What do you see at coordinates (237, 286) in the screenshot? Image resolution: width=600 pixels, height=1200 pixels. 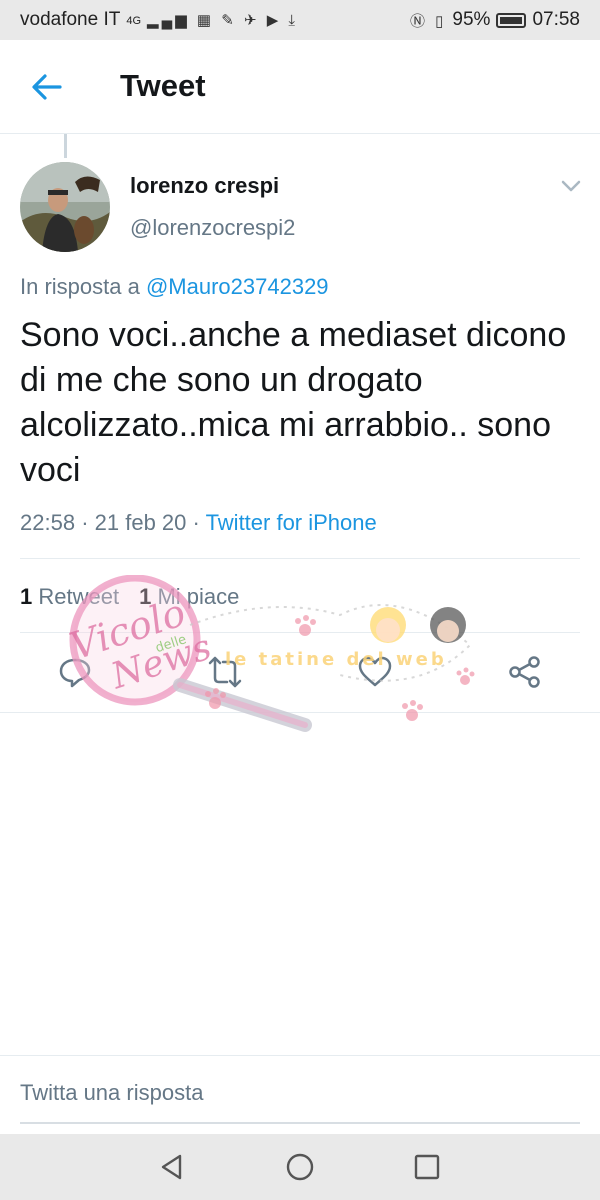 I see `reply-mention-link: @Mauro23742329` at bounding box center [237, 286].